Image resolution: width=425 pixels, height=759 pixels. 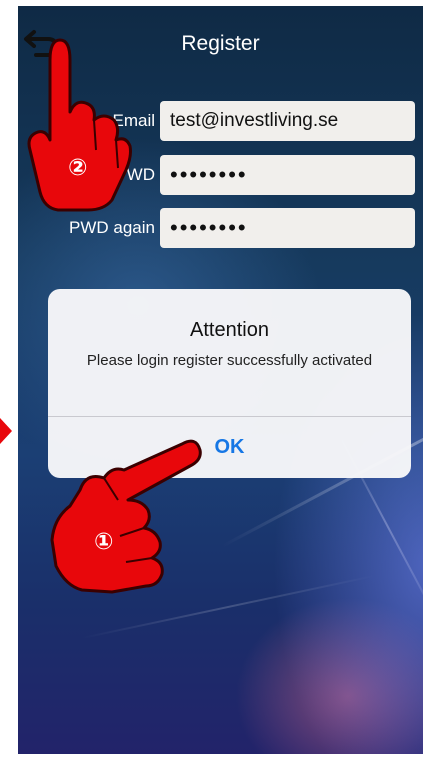 I want to click on password-label: PWD, so click(x=135, y=174).